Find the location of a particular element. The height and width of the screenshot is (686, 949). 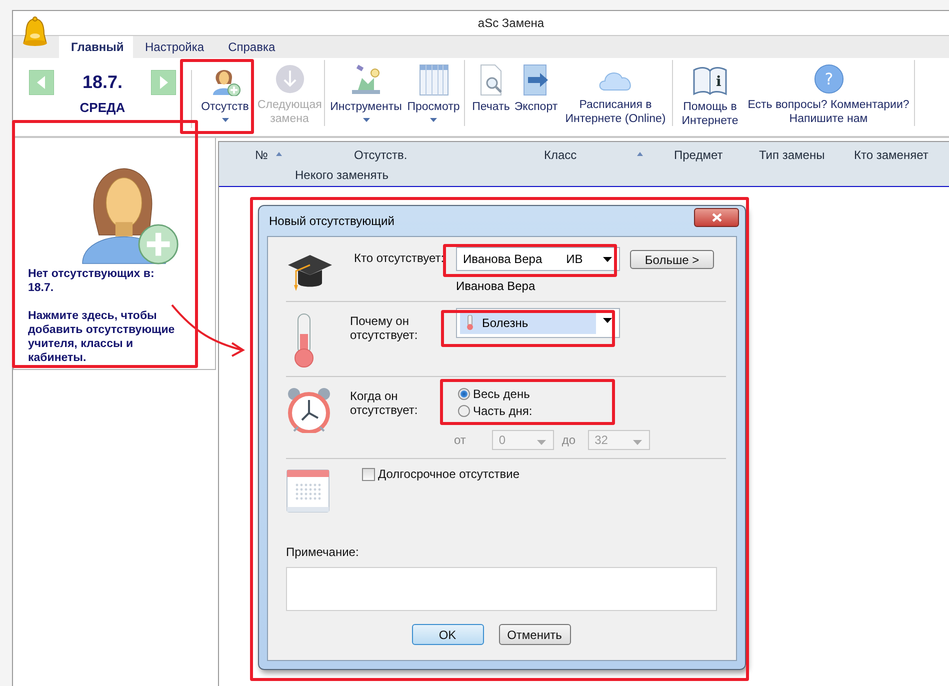

more-button: Больше > is located at coordinates (672, 259).